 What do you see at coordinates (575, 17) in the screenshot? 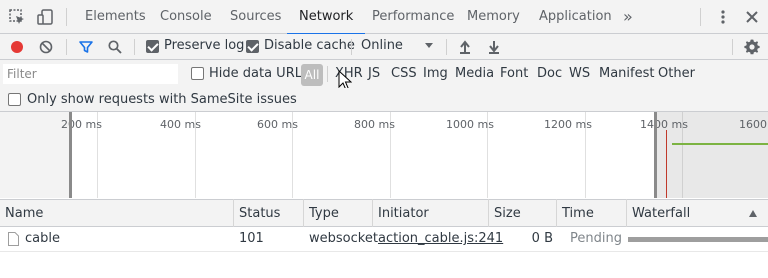
I see `tab-application: Application` at bounding box center [575, 17].